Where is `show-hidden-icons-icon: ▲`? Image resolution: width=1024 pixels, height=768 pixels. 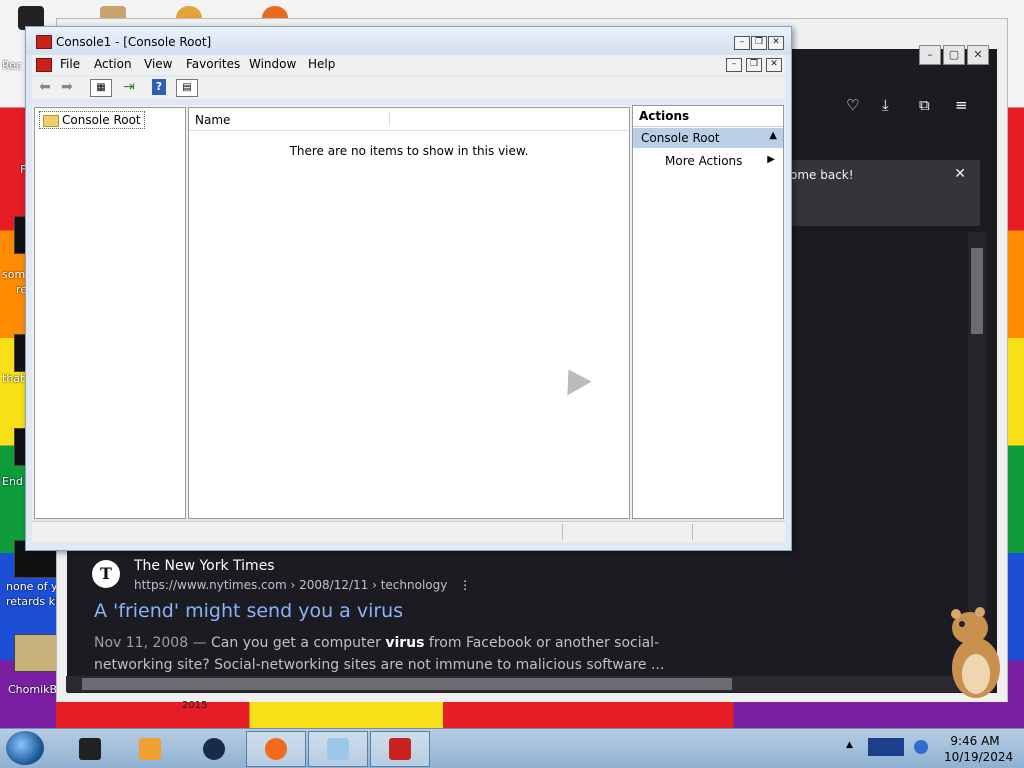 show-hidden-icons-icon: ▲ is located at coordinates (849, 745).